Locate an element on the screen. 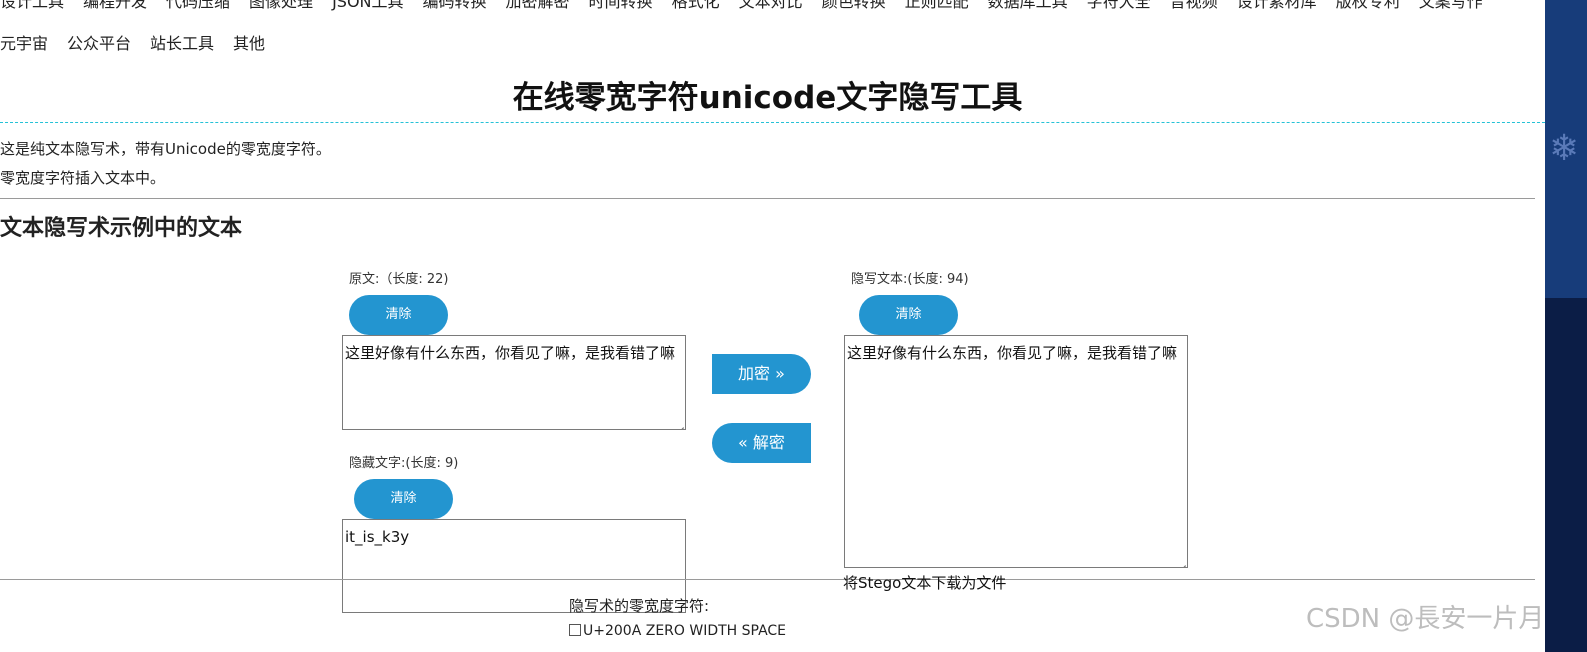 The width and height of the screenshot is (1587, 652). checkbox is located at coordinates (575, 630).